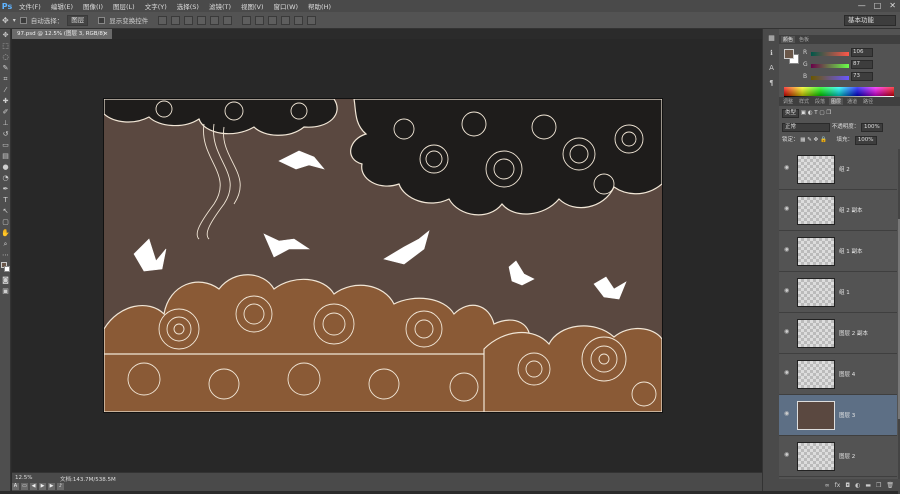 The image size is (900, 494). Describe the element at coordinates (14, 20) in the screenshot. I see `tool-preset-dropdown: ▾` at that location.